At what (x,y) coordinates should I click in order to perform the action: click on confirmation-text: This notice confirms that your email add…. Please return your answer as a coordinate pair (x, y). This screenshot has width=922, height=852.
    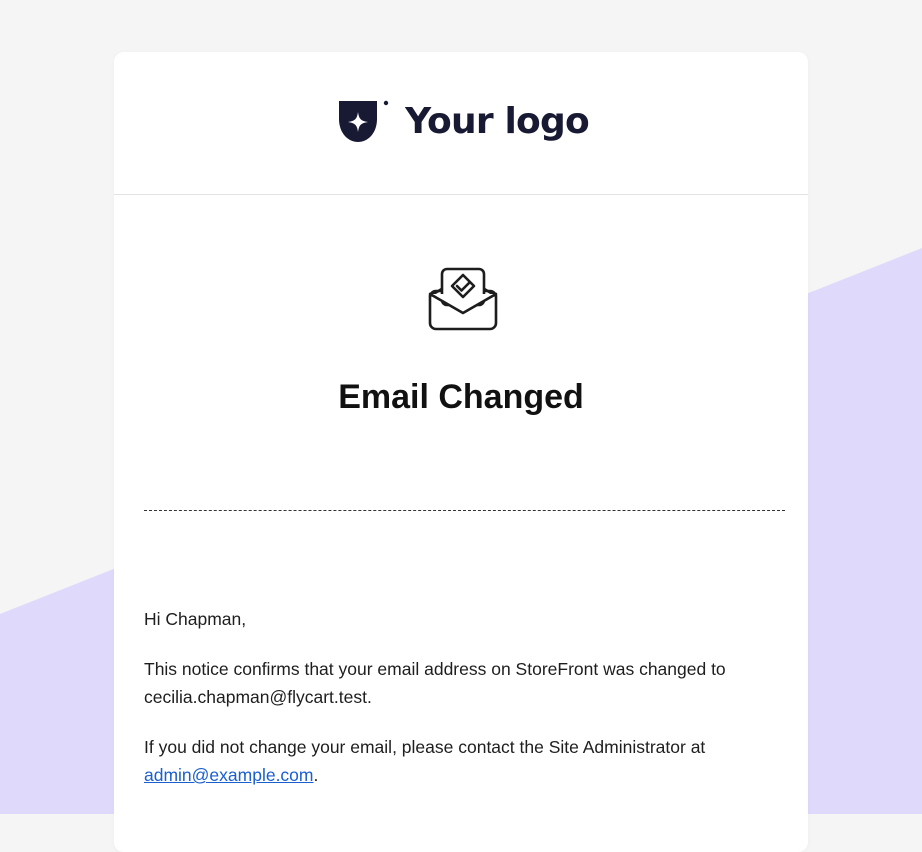
    Looking at the image, I should click on (435, 683).